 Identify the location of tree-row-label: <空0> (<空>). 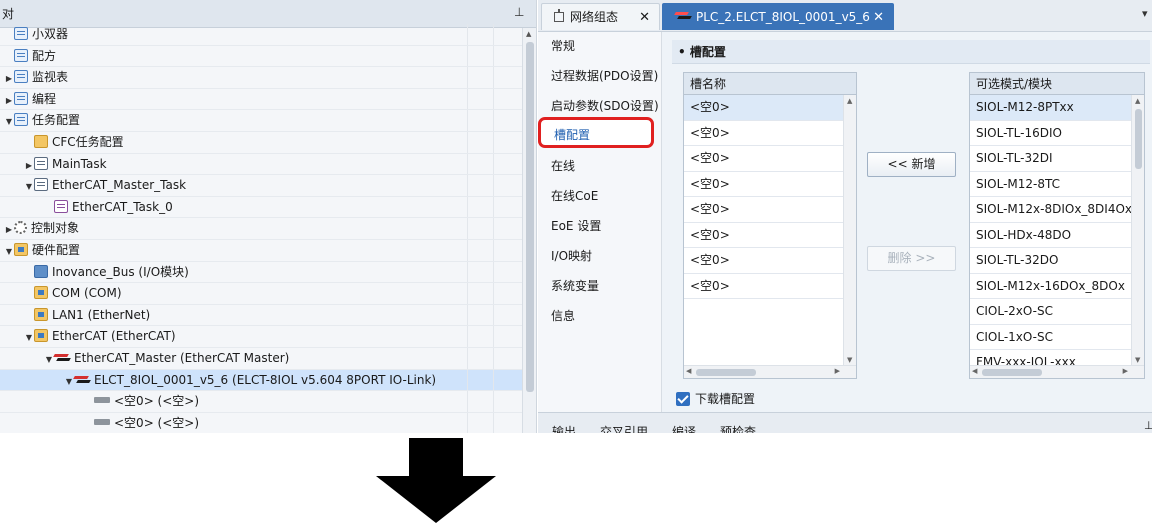
(157, 401).